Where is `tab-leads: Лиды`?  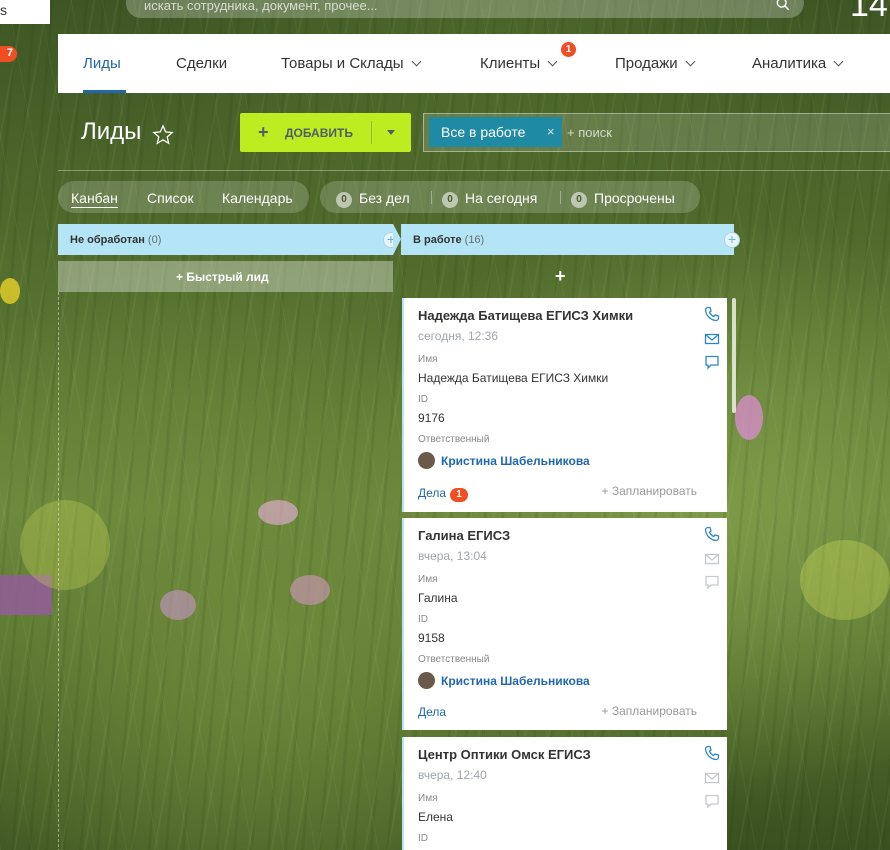 tab-leads: Лиды is located at coordinates (102, 63).